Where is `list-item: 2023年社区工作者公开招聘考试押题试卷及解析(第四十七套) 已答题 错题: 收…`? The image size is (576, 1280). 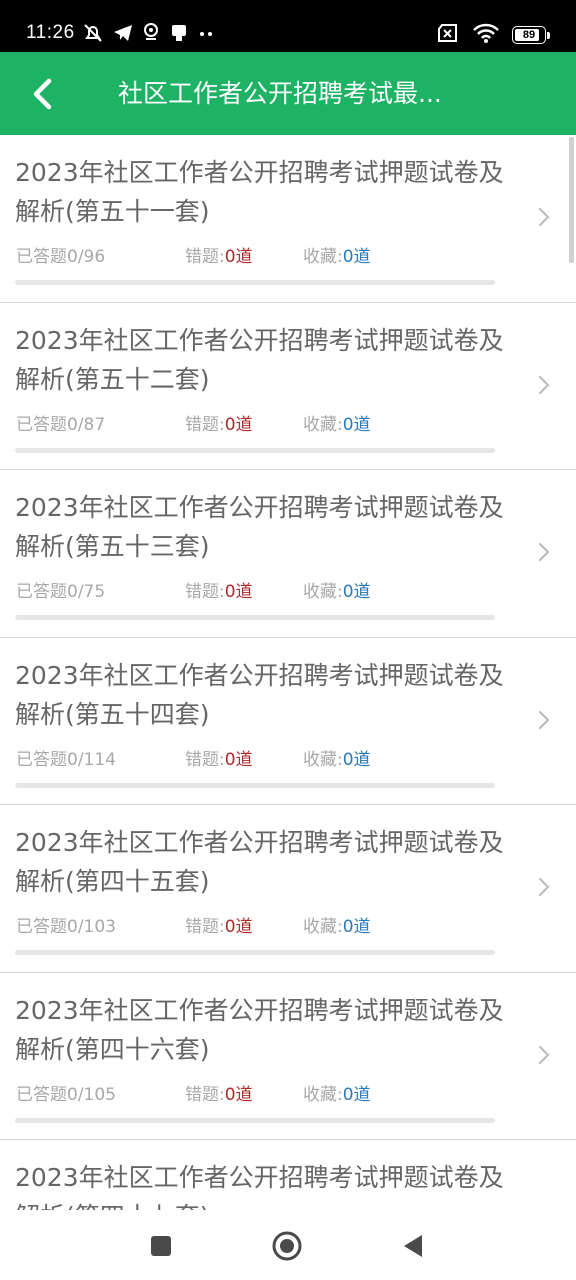
list-item: 2023年社区工作者公开招聘考试押题试卷及解析(第四十七套) 已答题 错题: 收… is located at coordinates (288, 1175).